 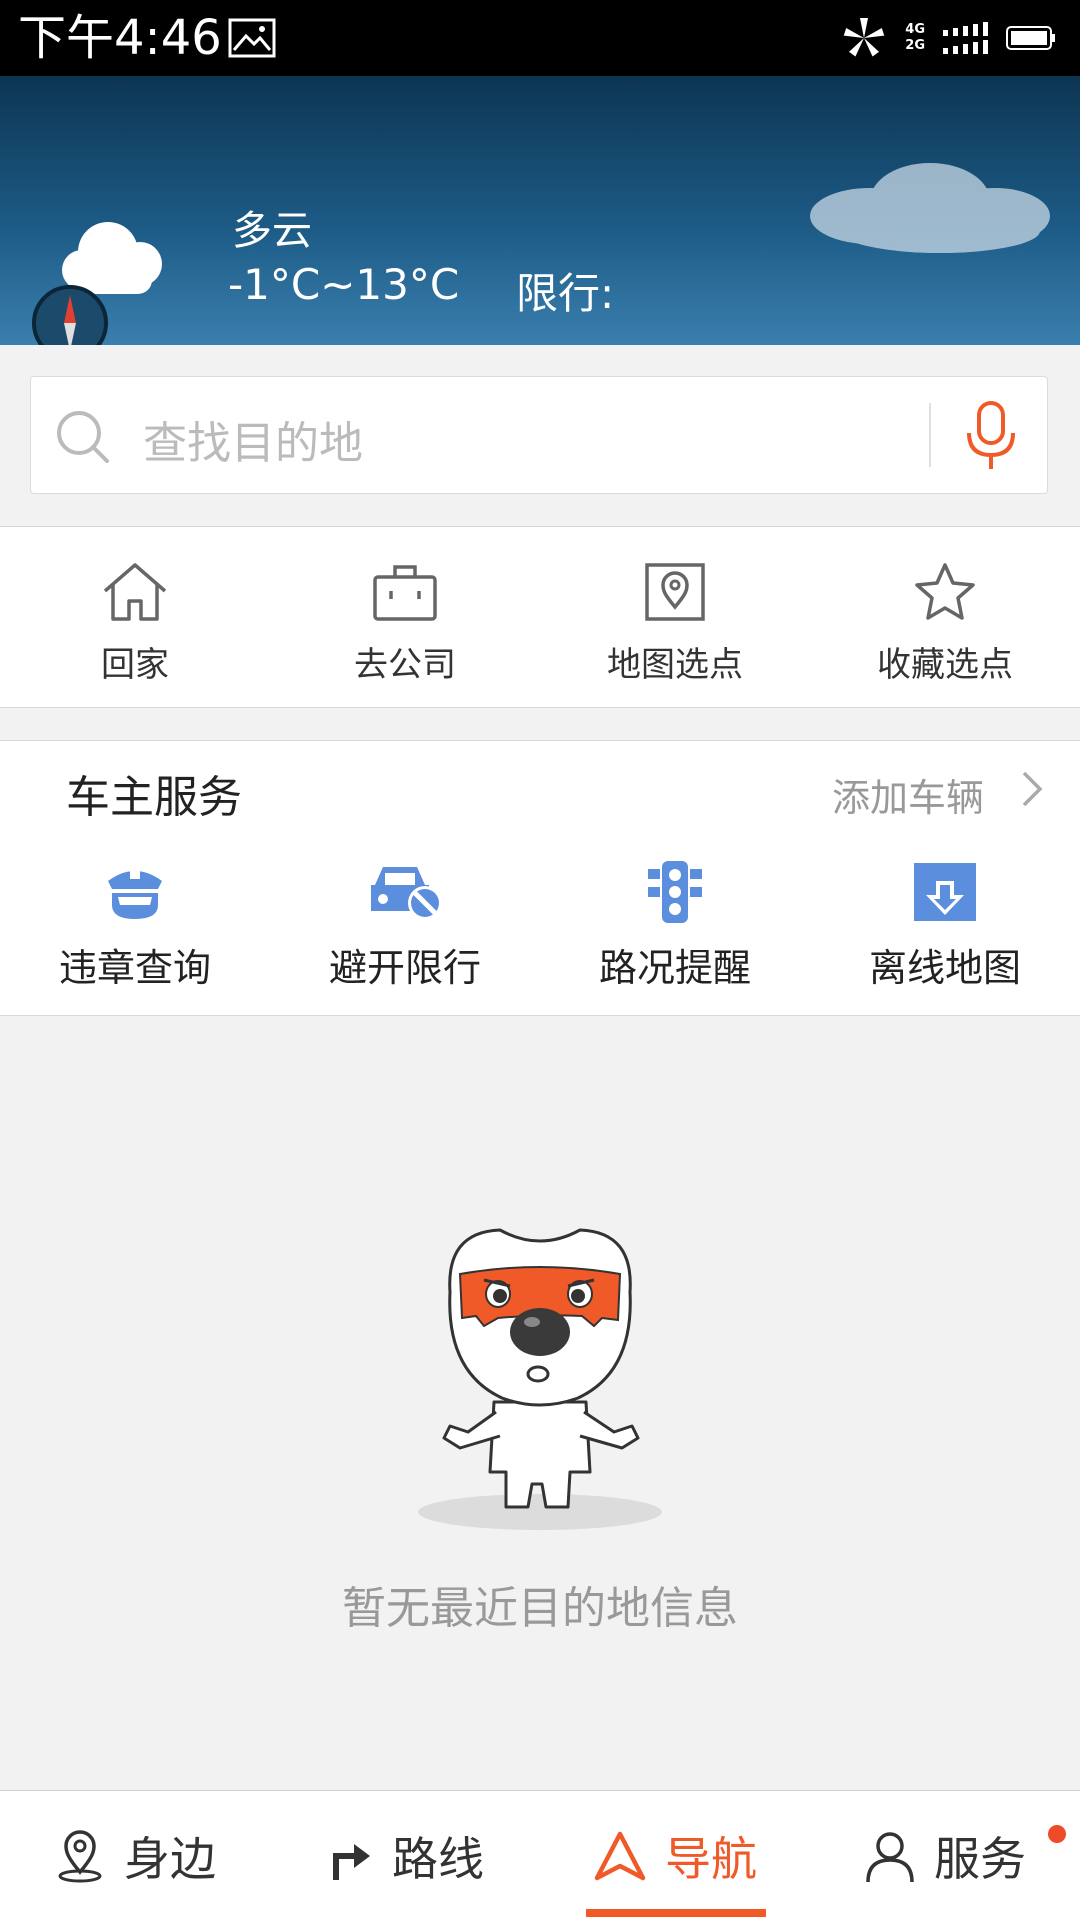 What do you see at coordinates (134, 968) in the screenshot?
I see `service-label: 违章查询` at bounding box center [134, 968].